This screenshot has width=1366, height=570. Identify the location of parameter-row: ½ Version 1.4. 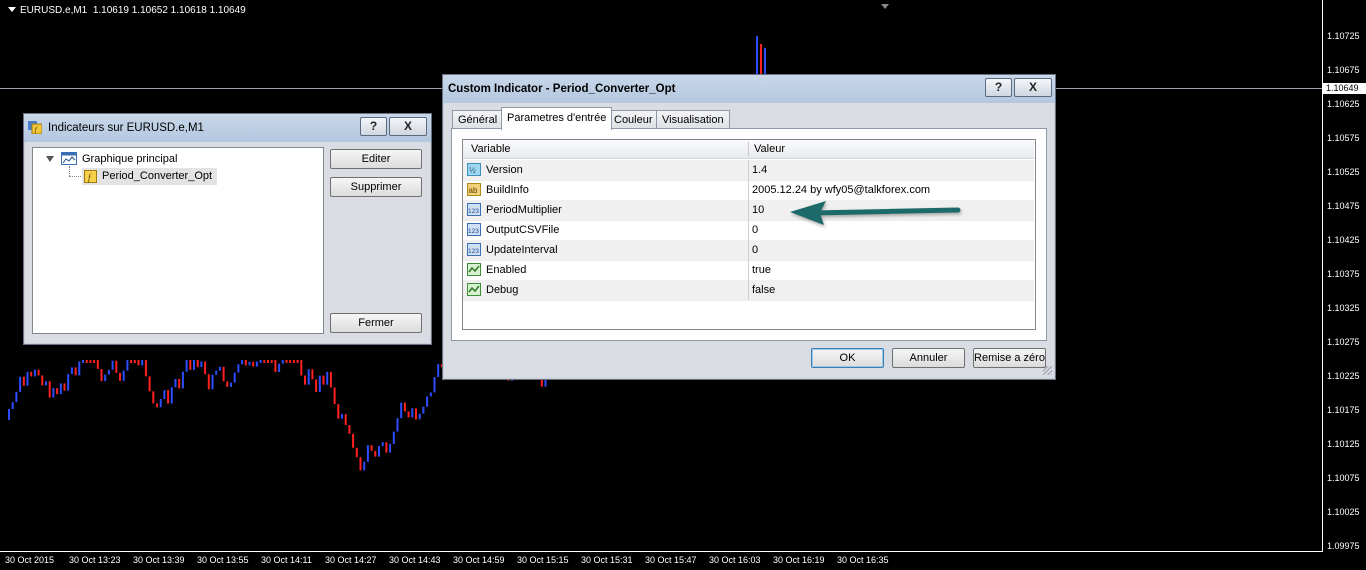
(748, 170).